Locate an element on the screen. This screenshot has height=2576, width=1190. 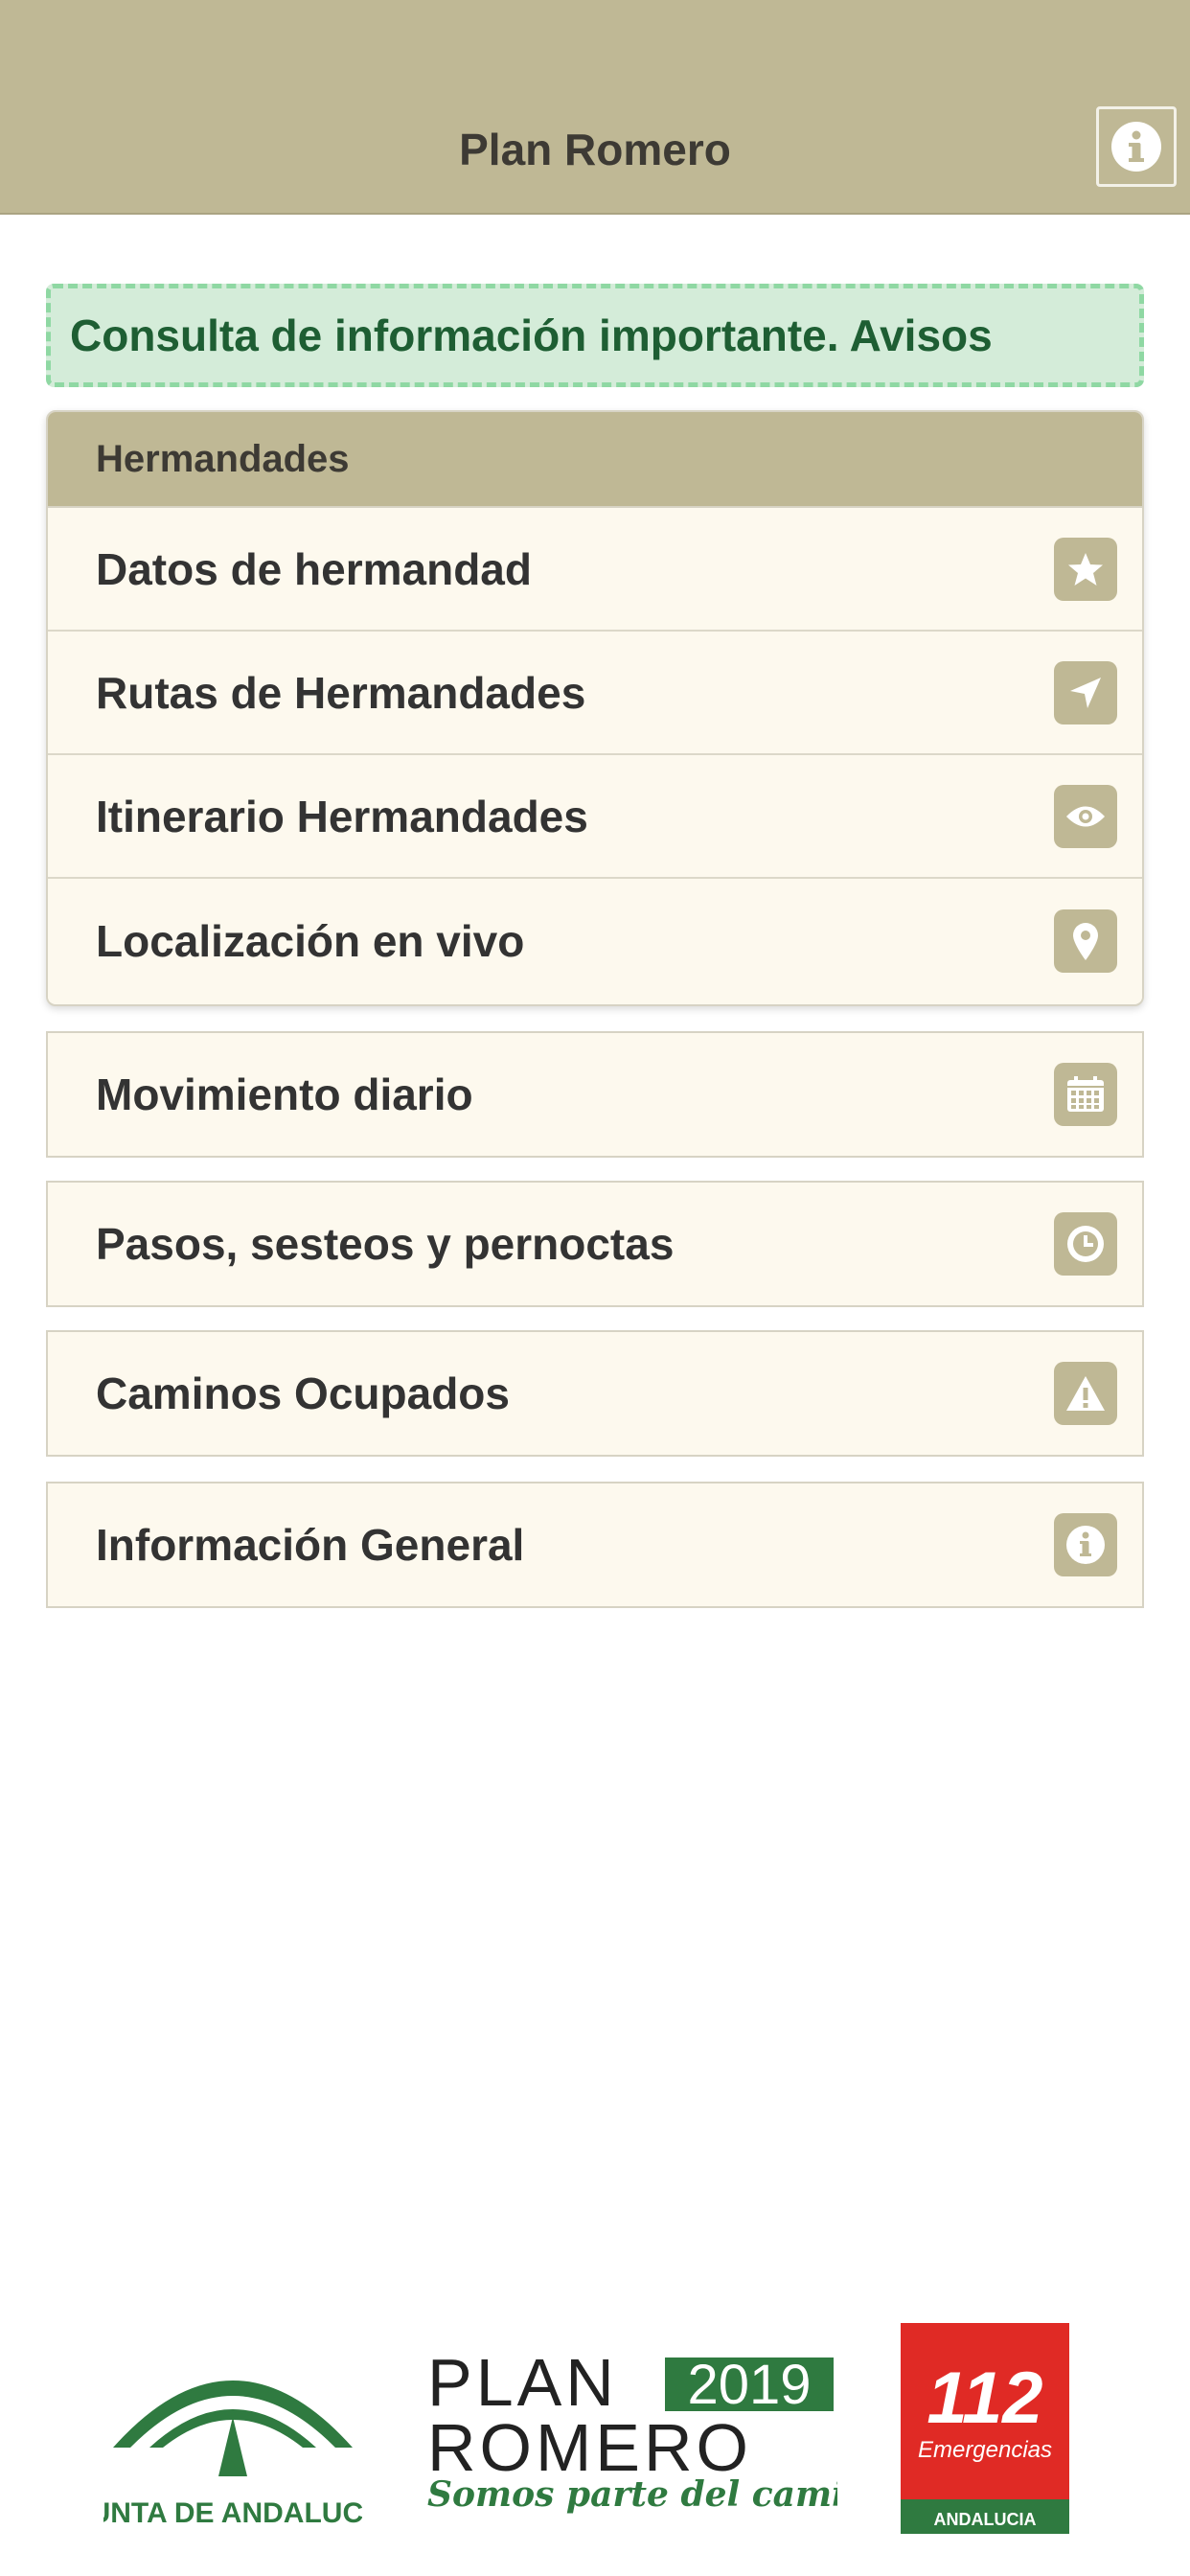
calendar-icon is located at coordinates (1085, 1094).